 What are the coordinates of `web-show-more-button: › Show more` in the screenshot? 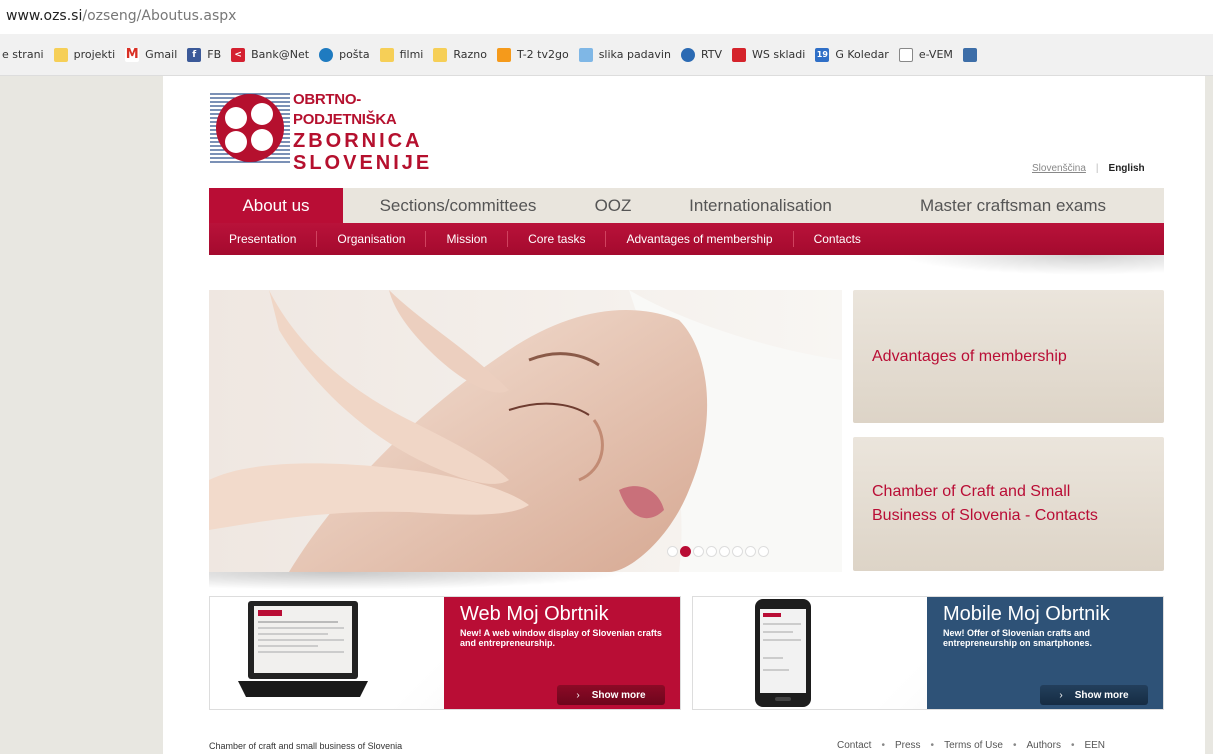 It's located at (611, 695).